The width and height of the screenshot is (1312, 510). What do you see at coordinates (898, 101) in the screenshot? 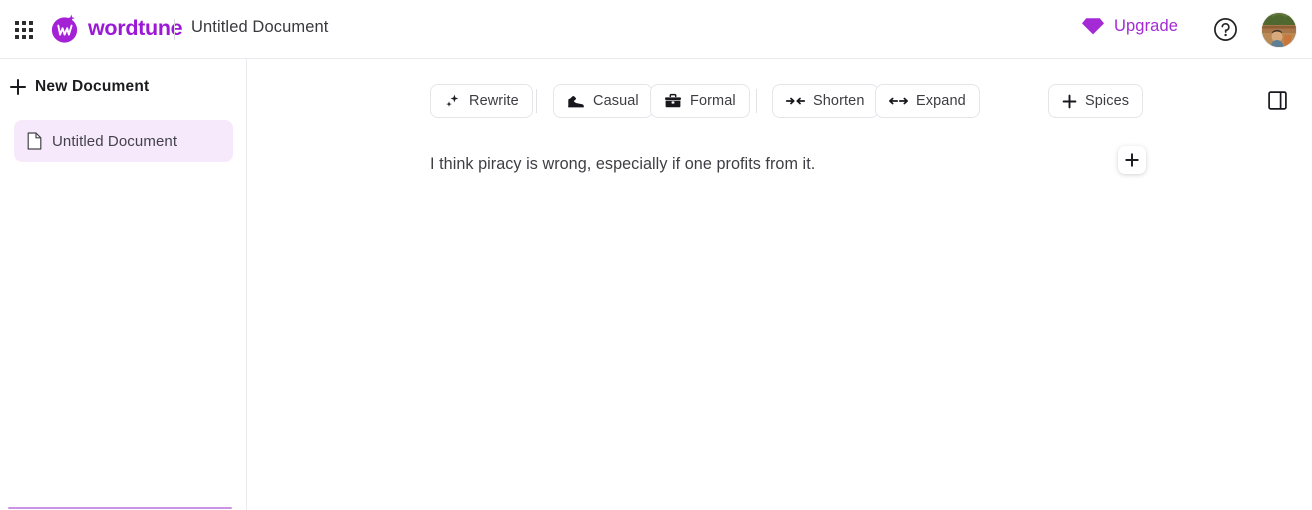
I see `arrows-outward-icon` at bounding box center [898, 101].